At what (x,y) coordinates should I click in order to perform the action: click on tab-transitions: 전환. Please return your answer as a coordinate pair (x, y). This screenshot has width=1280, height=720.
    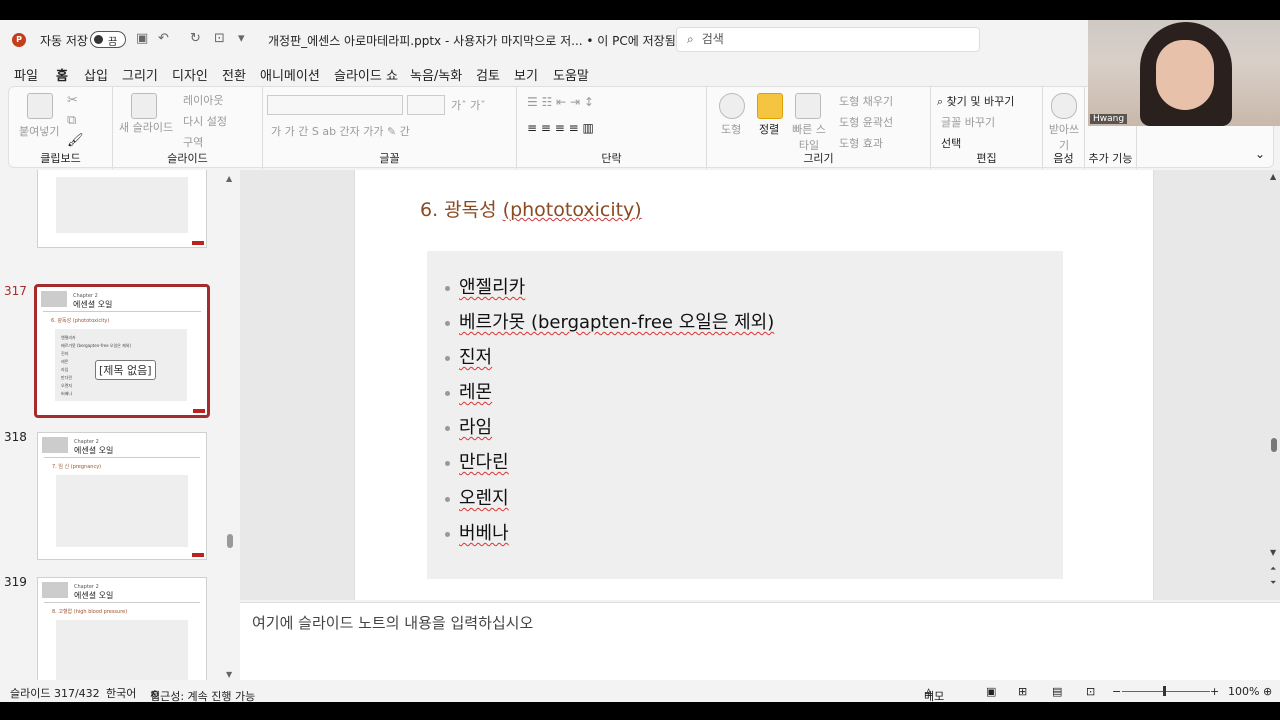
    Looking at the image, I should click on (234, 74).